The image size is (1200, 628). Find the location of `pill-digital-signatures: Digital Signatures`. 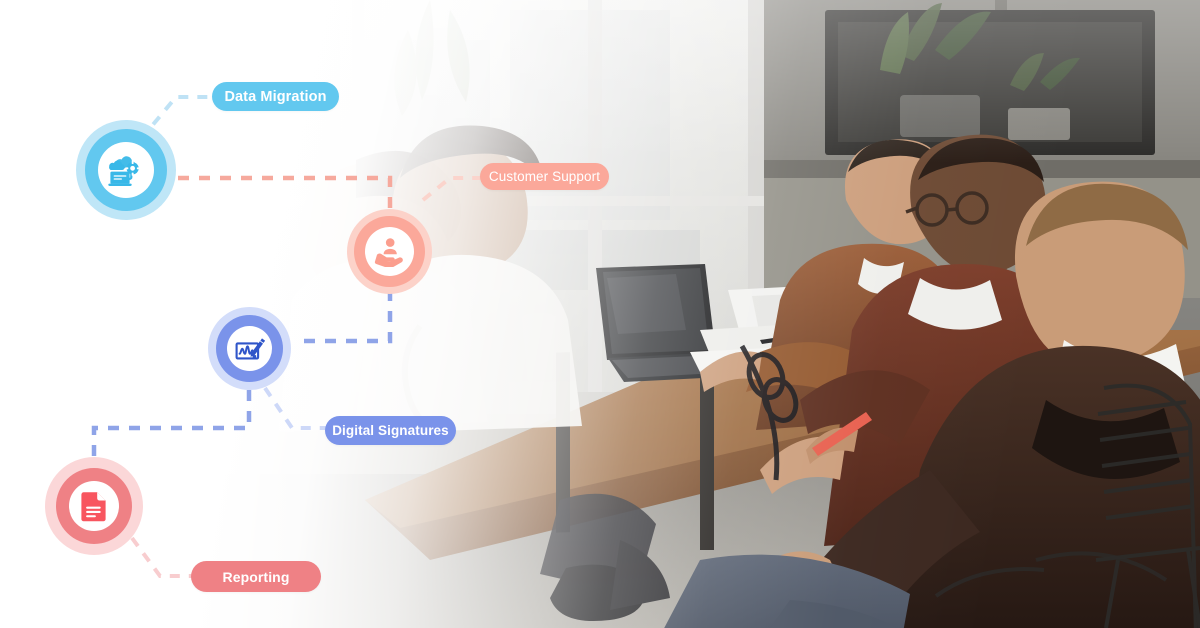

pill-digital-signatures: Digital Signatures is located at coordinates (390, 430).